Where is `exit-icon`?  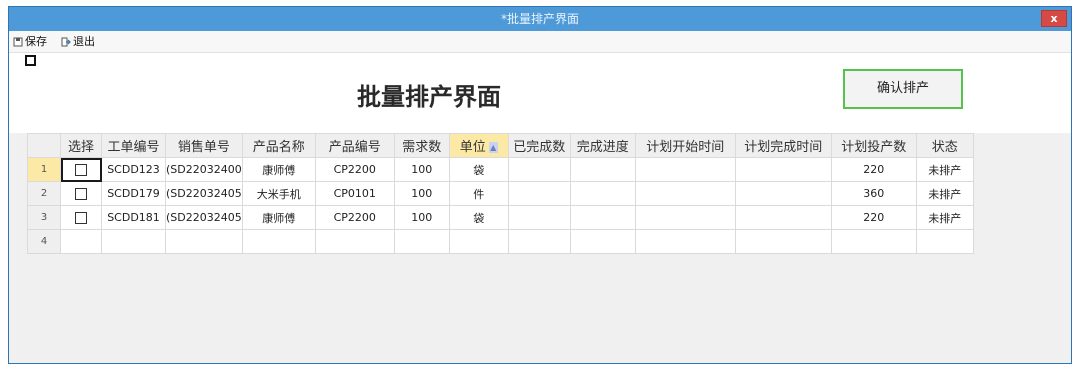
exit-icon is located at coordinates (66, 42).